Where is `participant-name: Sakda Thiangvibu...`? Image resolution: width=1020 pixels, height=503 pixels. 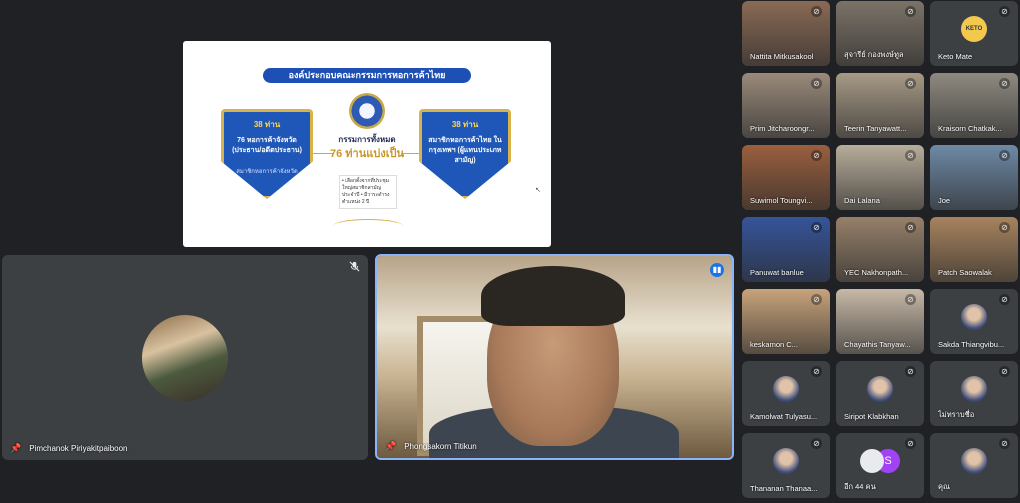
participant-name: Sakda Thiangvibu... is located at coordinates (971, 344).